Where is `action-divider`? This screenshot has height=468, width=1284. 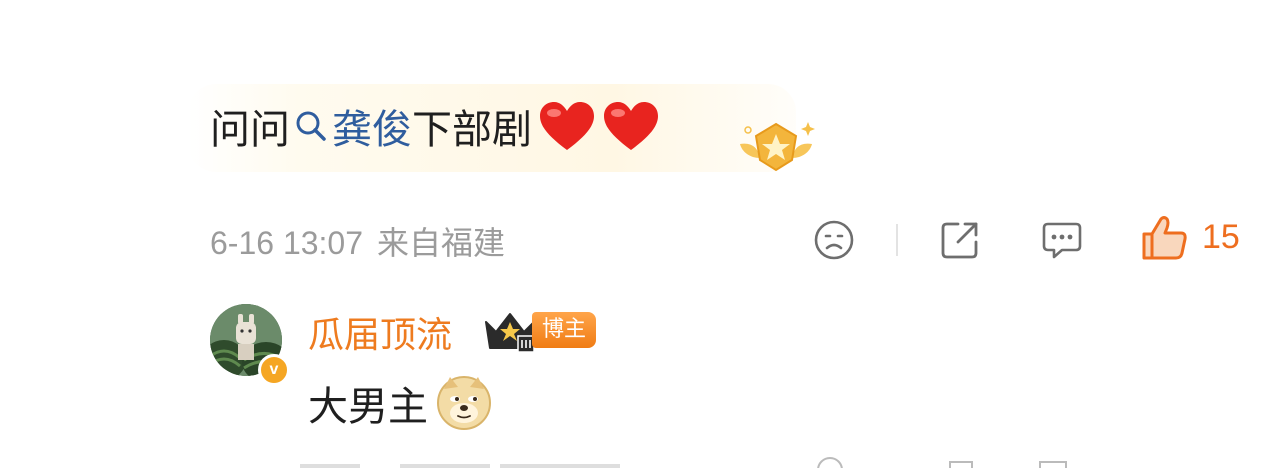 action-divider is located at coordinates (897, 240).